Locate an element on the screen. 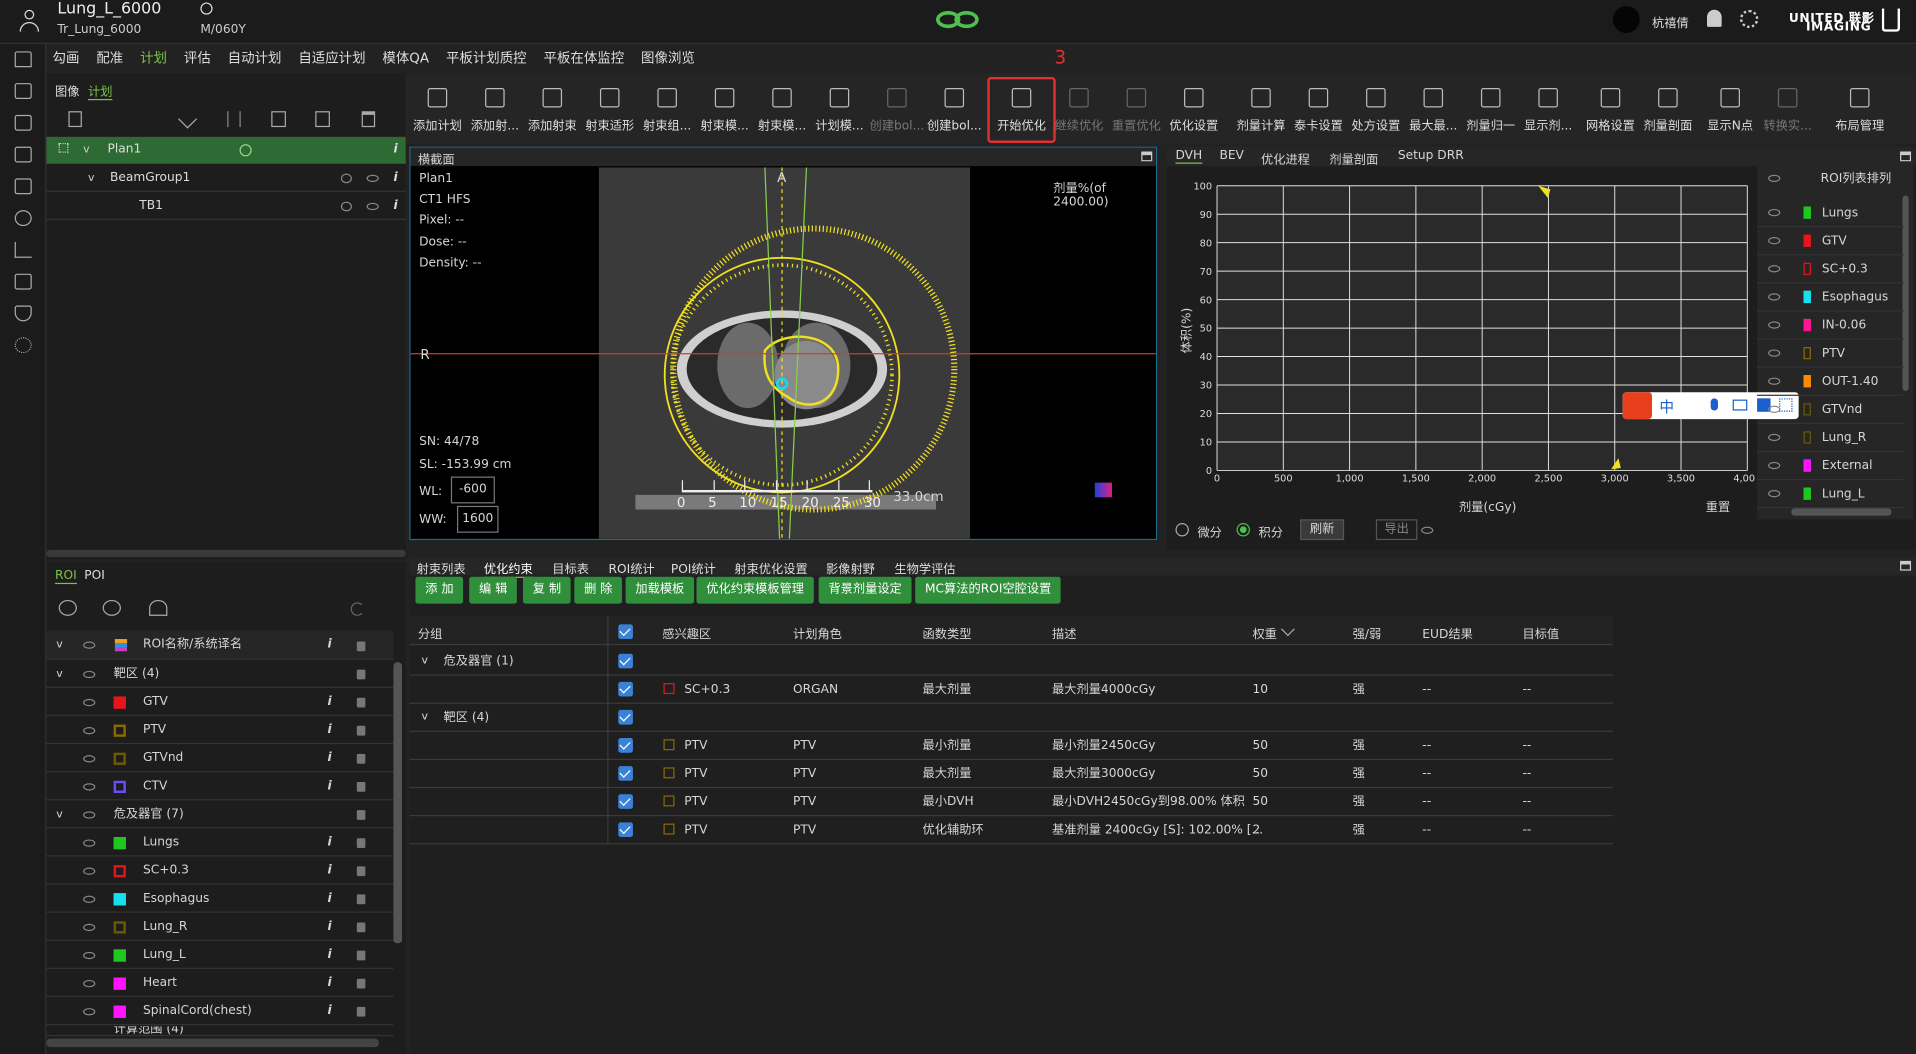 The width and height of the screenshot is (1916, 1054). action-button: 编 辑 is located at coordinates (493, 590).